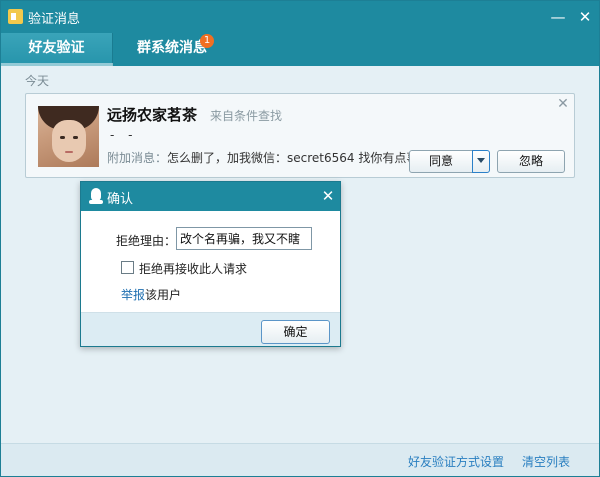  Describe the element at coordinates (193, 268) in the screenshot. I see `block-requests-label: 拒绝再接收此人请求` at that location.